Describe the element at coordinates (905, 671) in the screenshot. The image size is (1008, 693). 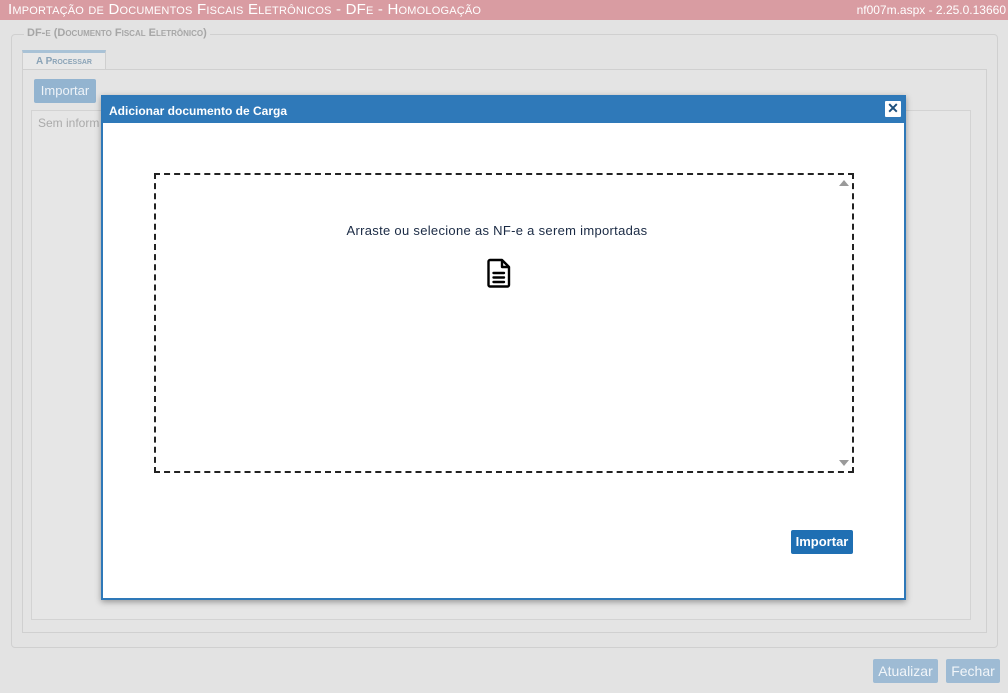
I see `refresh-button: Atualizar` at that location.